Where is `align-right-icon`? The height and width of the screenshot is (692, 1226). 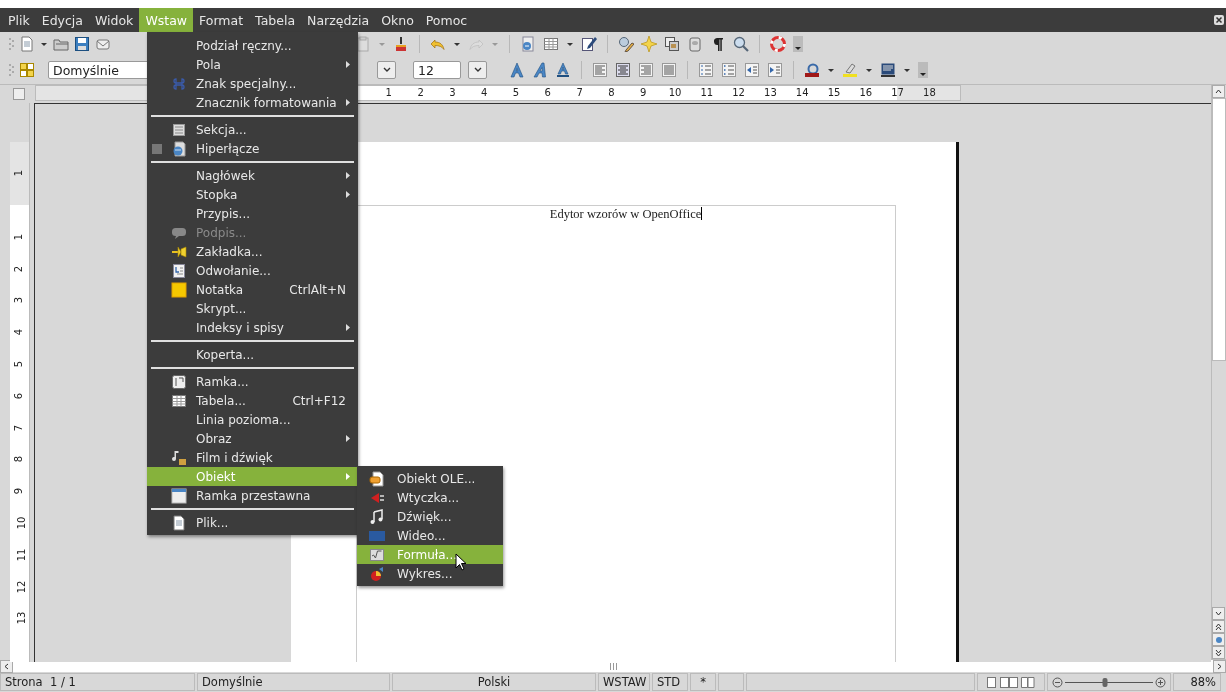 align-right-icon is located at coordinates (646, 70).